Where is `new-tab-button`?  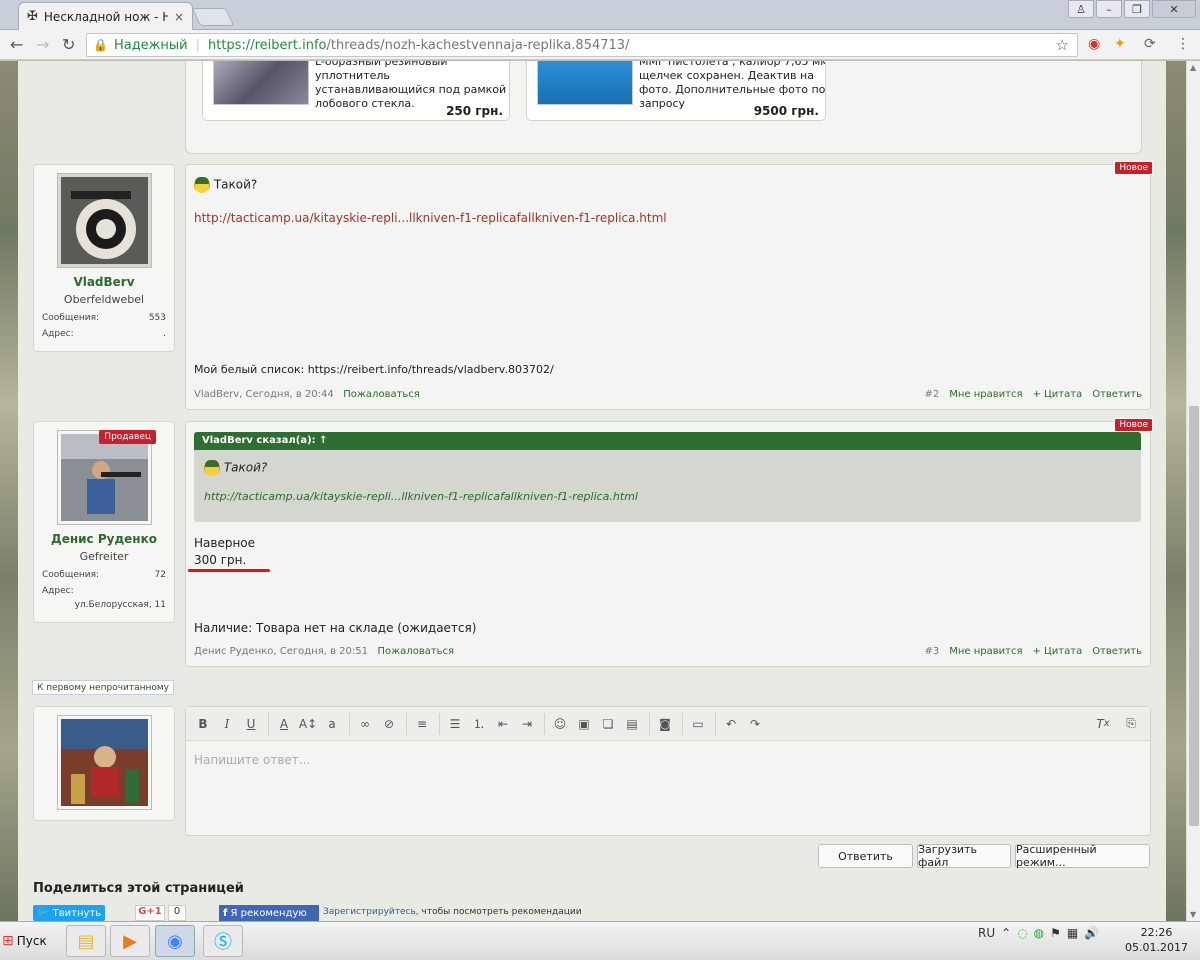
new-tab-button is located at coordinates (213, 17).